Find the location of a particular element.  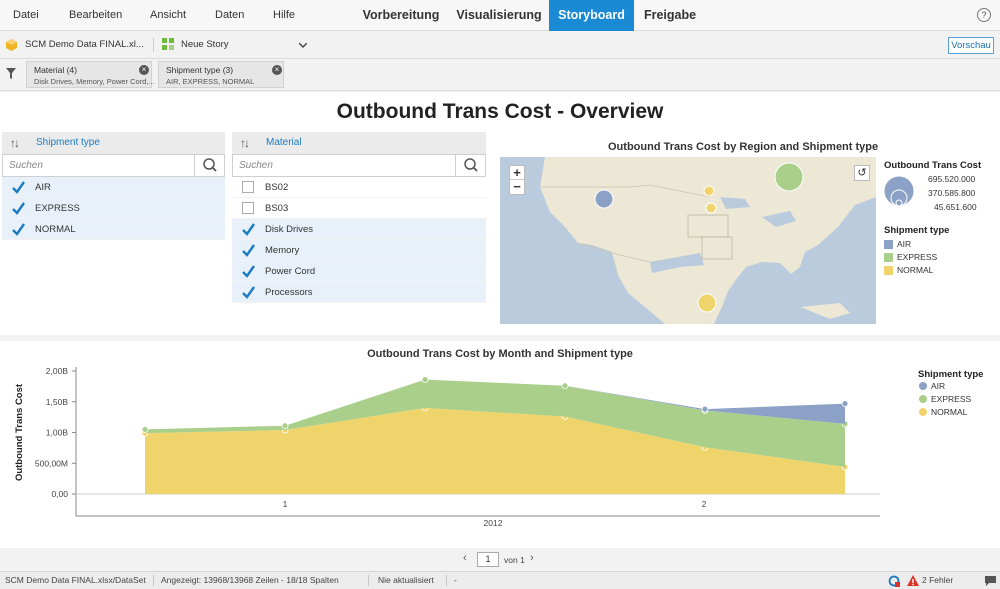

tab-freigabe: Freigabe is located at coordinates (670, 15).